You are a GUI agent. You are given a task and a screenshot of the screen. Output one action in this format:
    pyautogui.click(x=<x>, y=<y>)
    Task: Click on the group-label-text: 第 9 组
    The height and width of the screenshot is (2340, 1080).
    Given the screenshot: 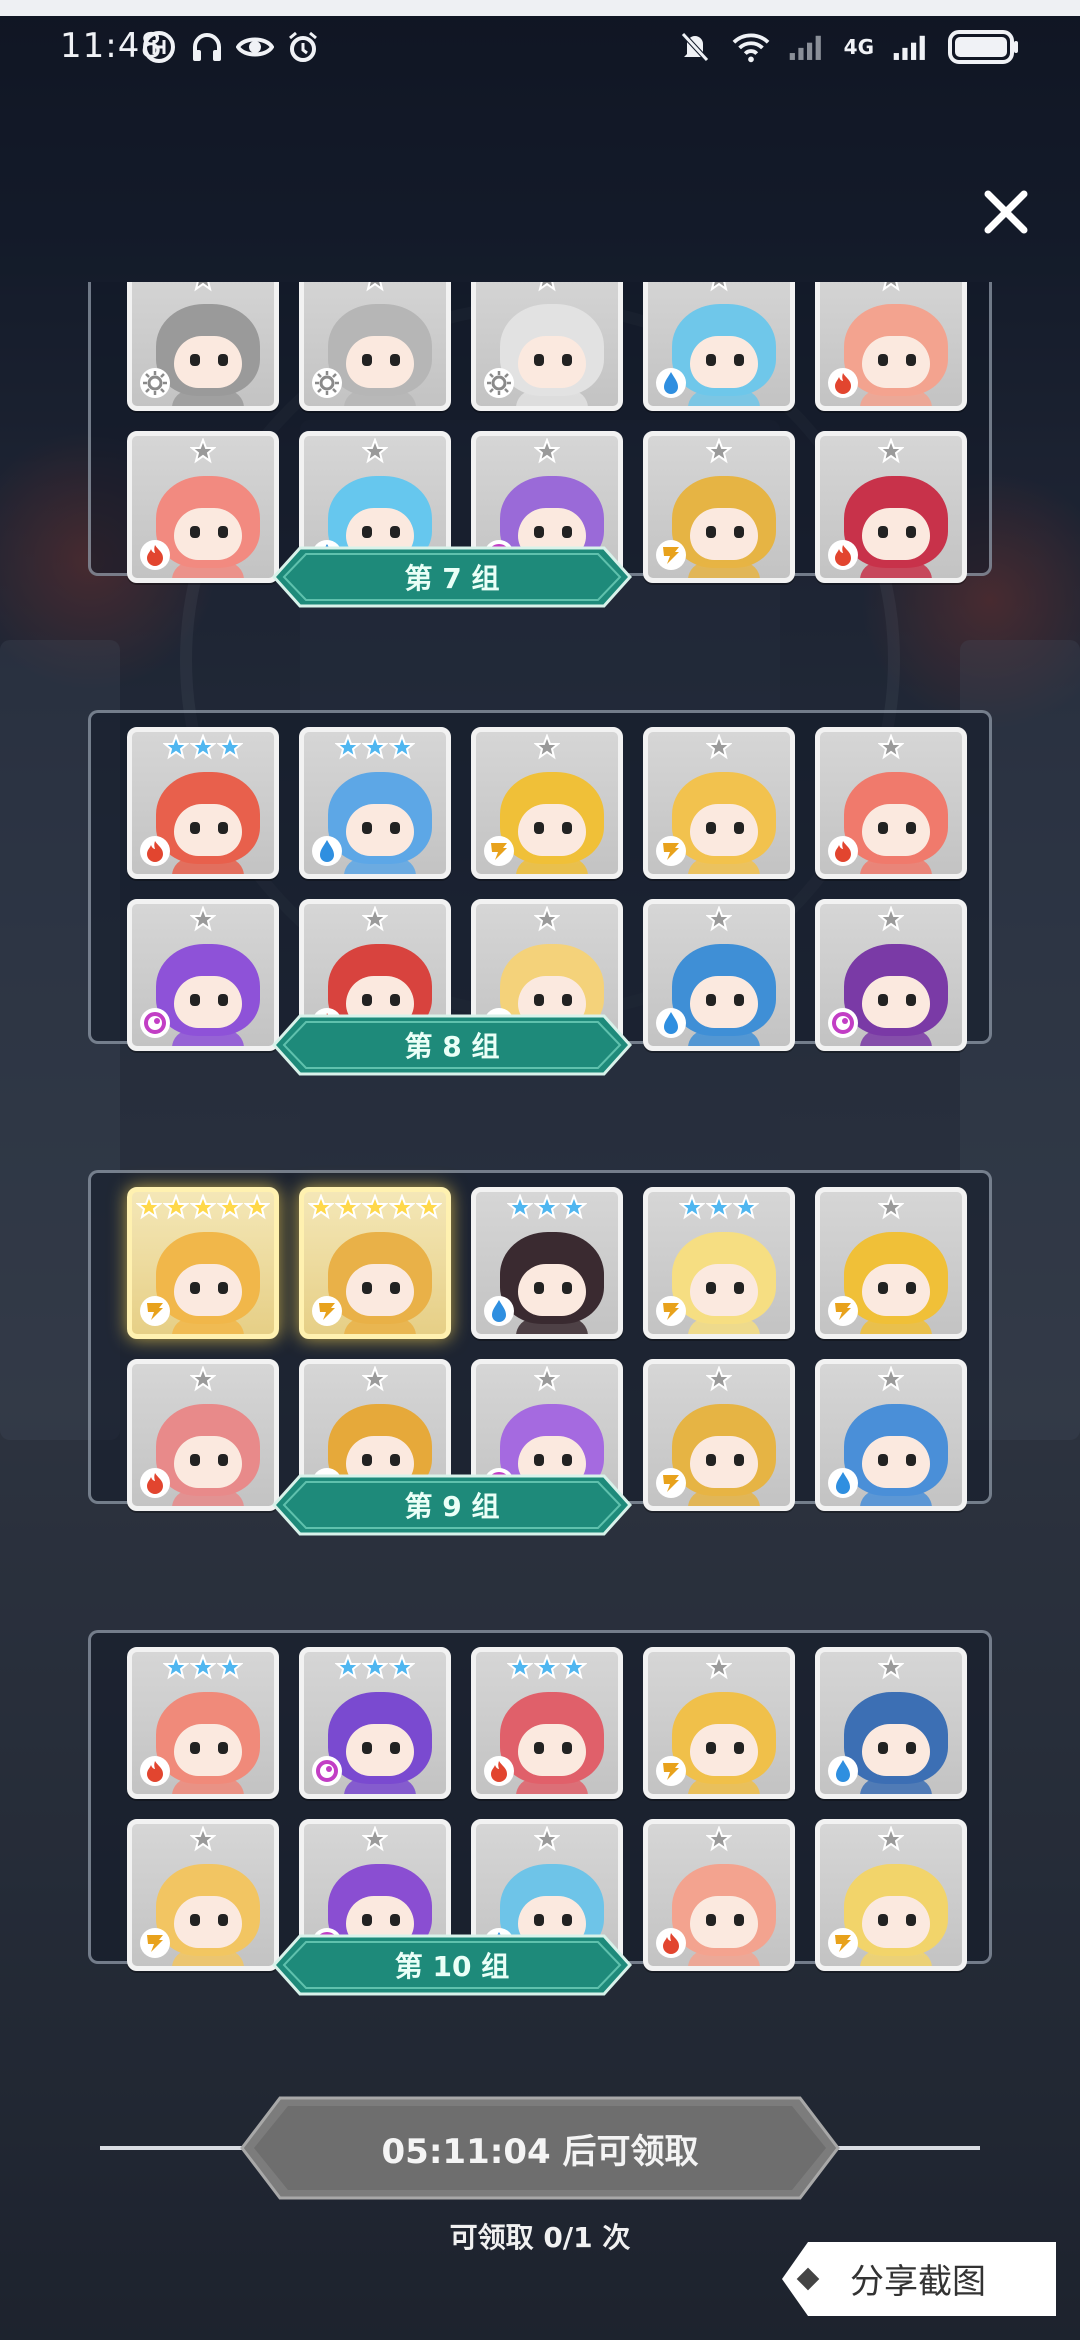 What is the action you would take?
    pyautogui.click(x=452, y=1506)
    